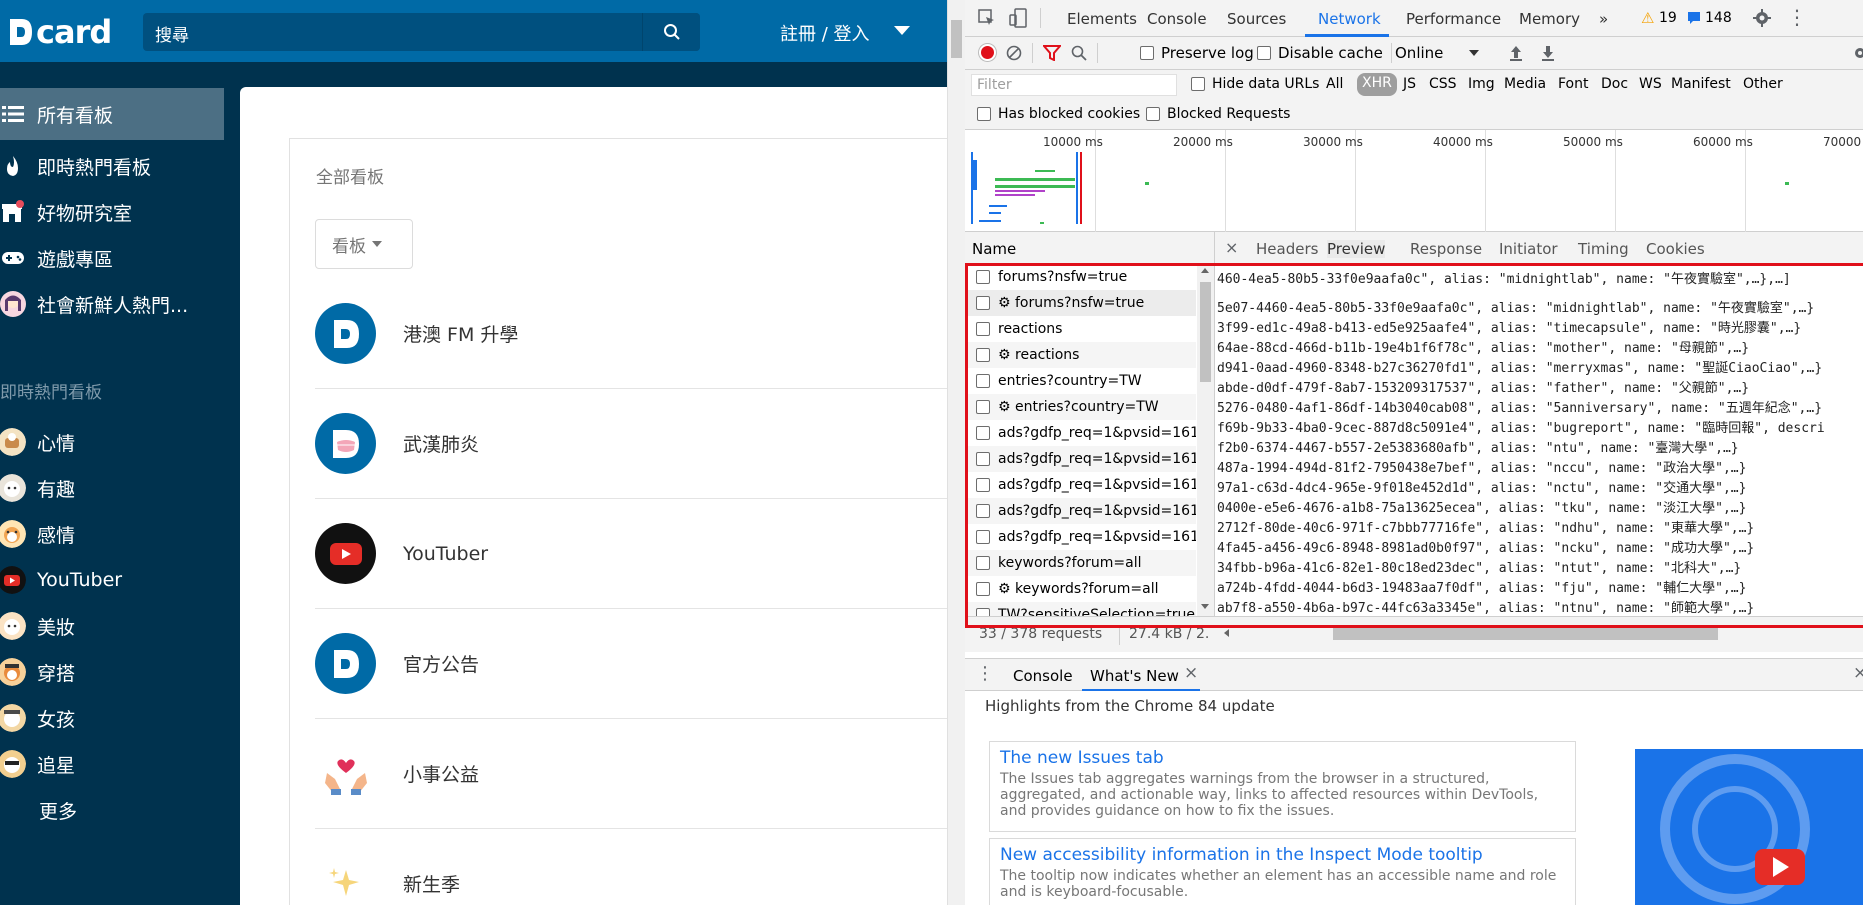 This screenshot has height=905, width=1863. Describe the element at coordinates (987, 18) in the screenshot. I see `inspect-element-icon` at that location.